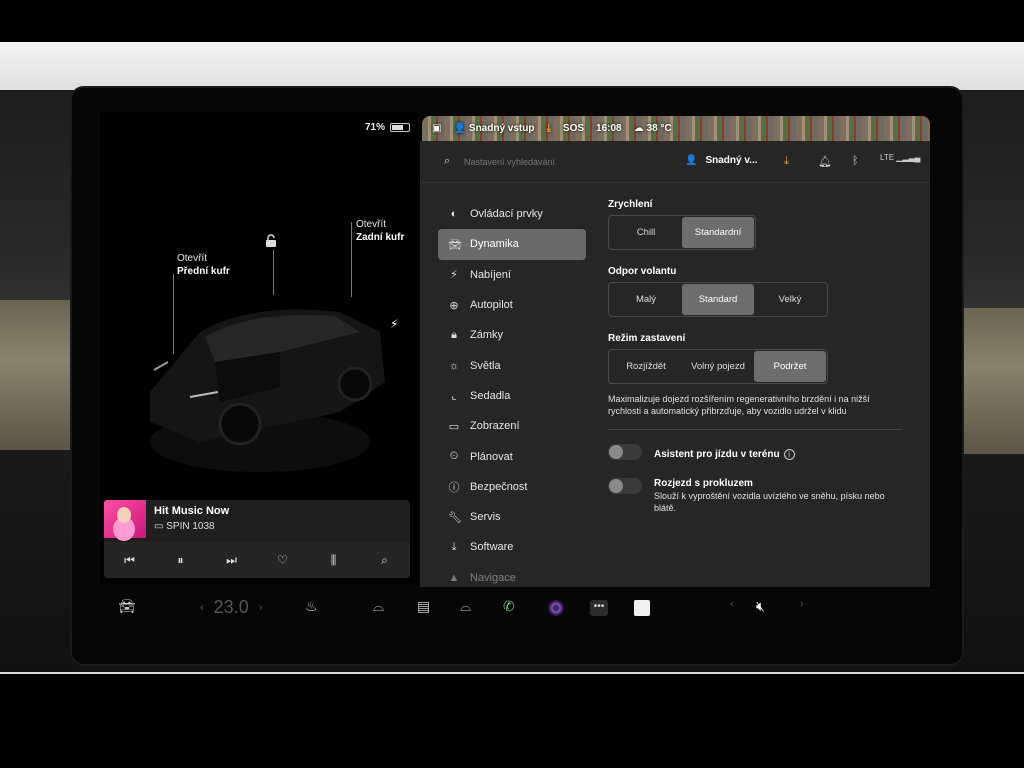 The height and width of the screenshot is (768, 1024). I want to click on stopping-option-hold: Podržet, so click(790, 366).